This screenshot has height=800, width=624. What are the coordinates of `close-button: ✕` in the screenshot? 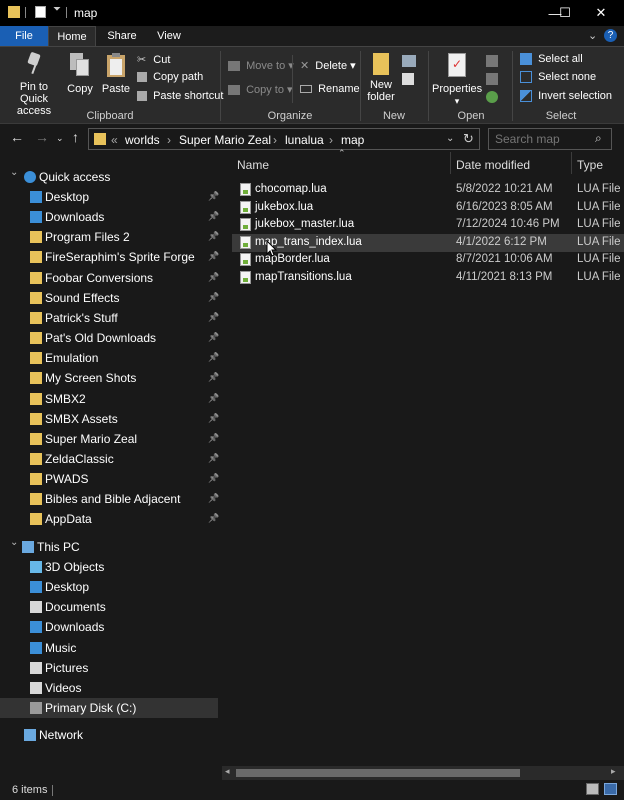 It's located at (601, 13).